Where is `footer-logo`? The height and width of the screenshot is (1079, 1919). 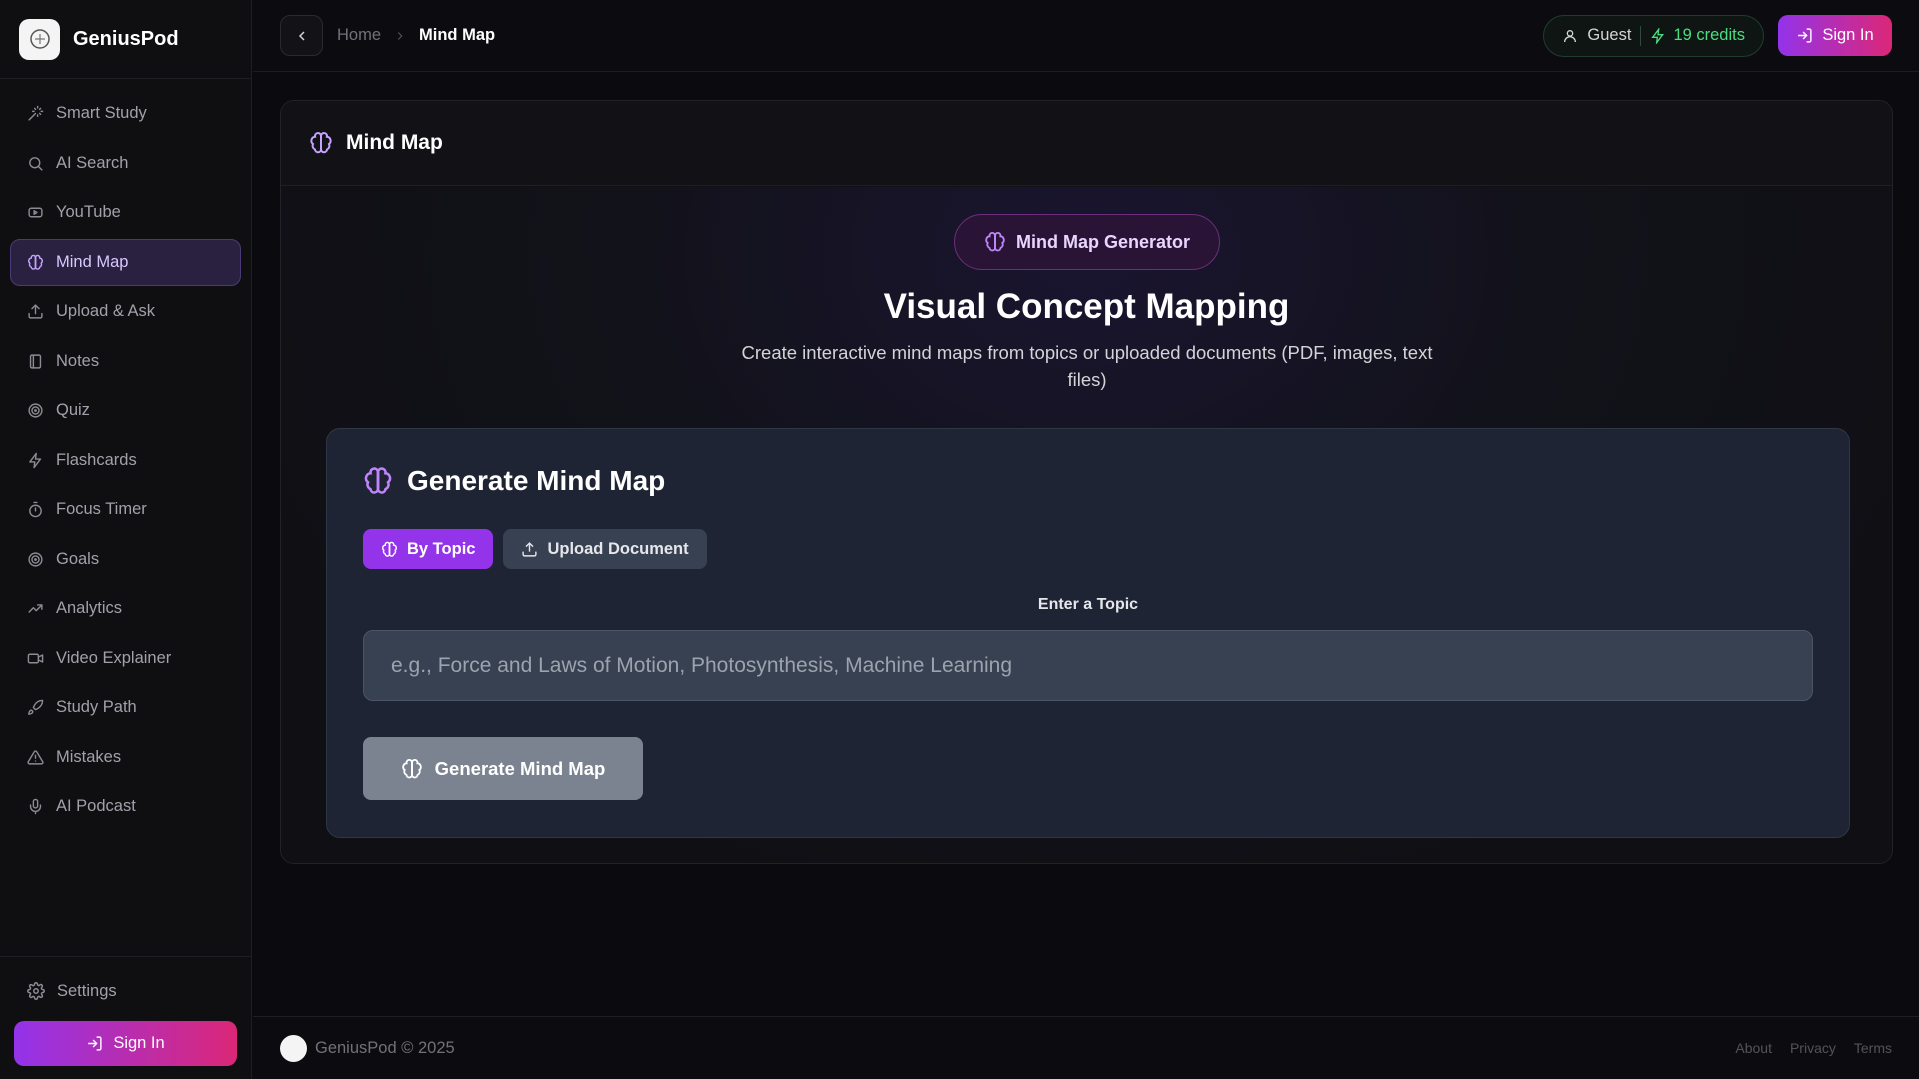 footer-logo is located at coordinates (293, 1048).